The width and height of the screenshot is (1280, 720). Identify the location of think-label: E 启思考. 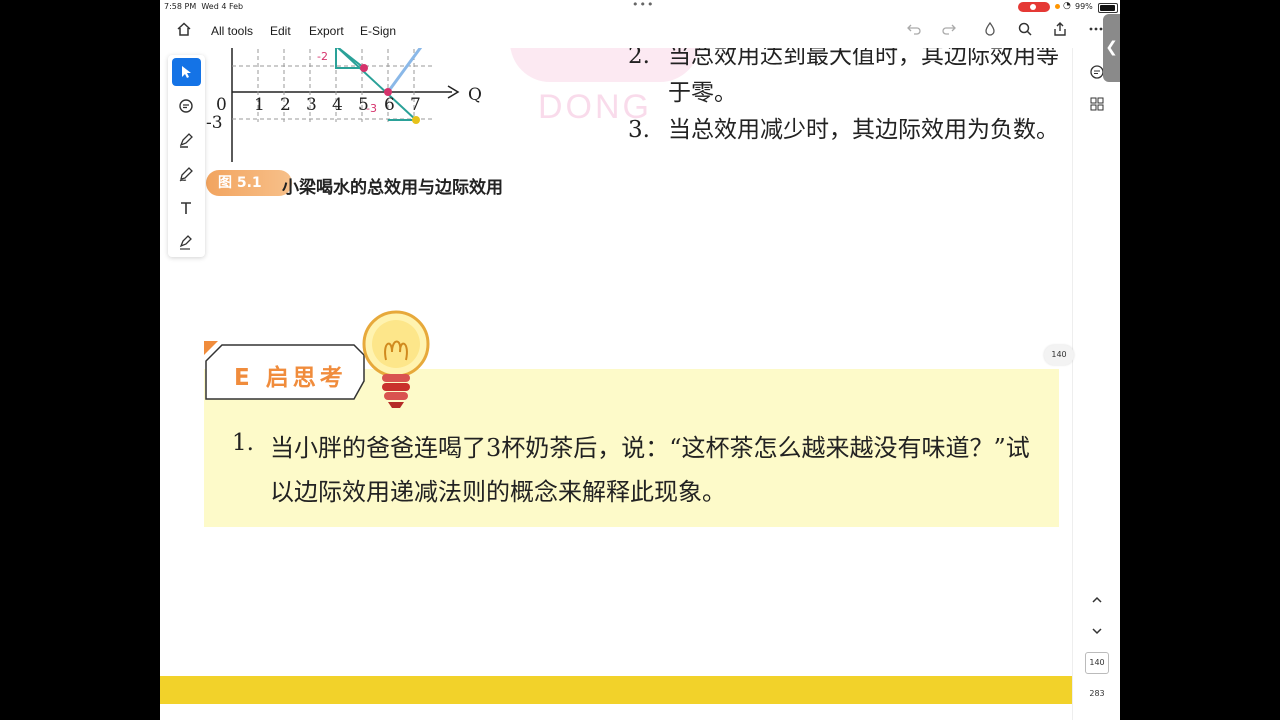
(290, 378).